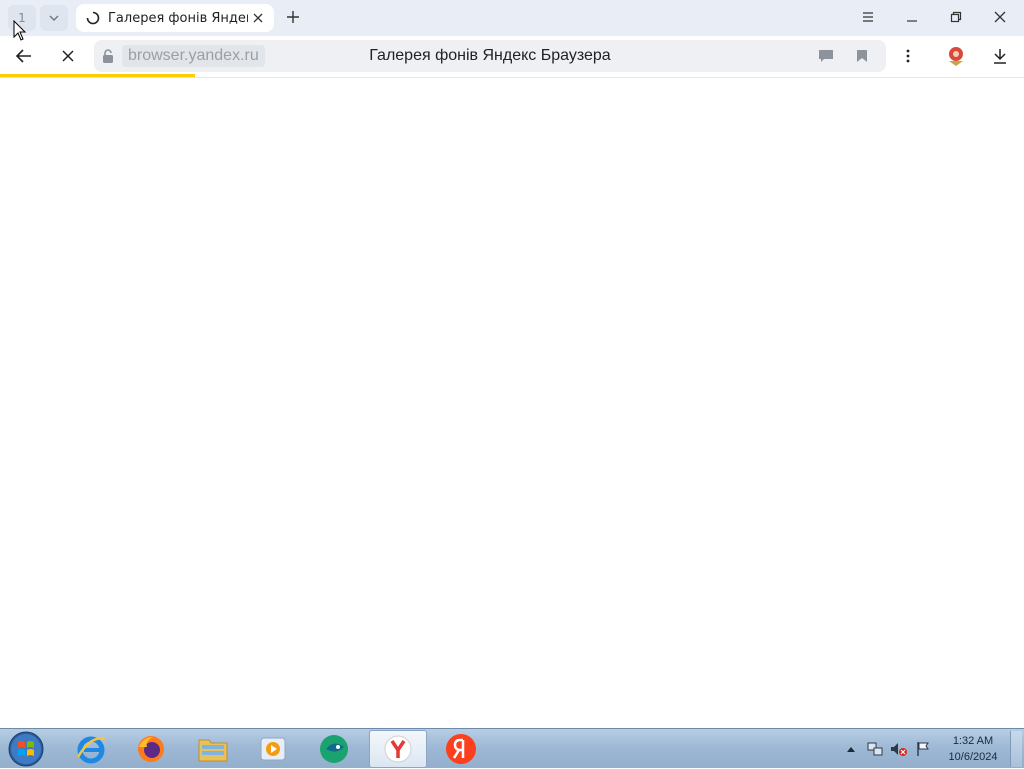 The width and height of the screenshot is (1024, 769). I want to click on clock-time: 1:32 AM, so click(973, 741).